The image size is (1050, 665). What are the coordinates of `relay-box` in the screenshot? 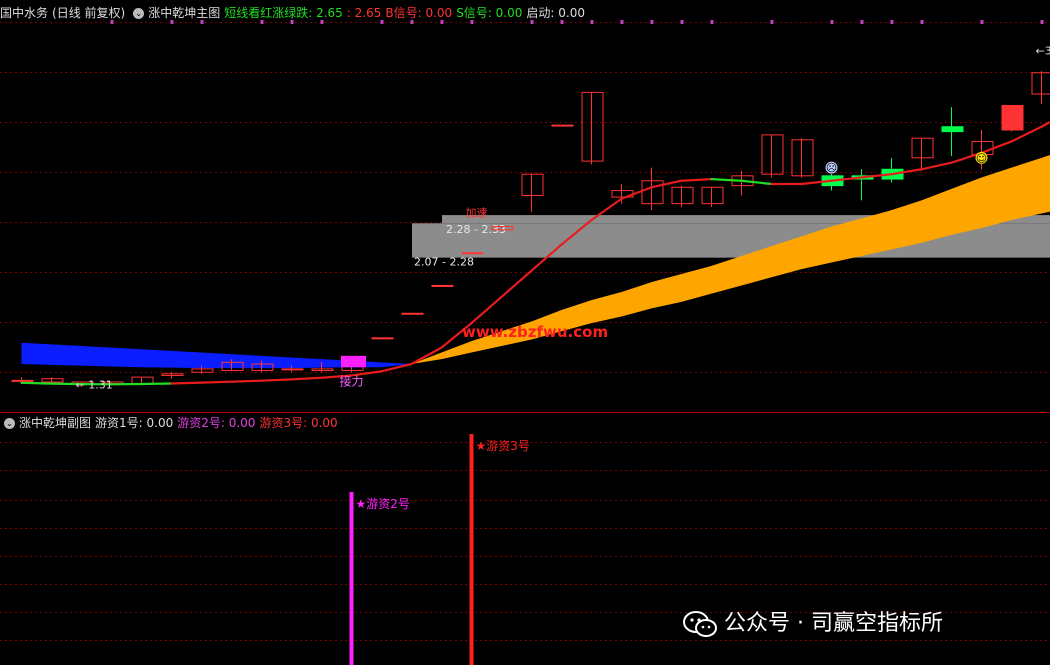 It's located at (353, 361).